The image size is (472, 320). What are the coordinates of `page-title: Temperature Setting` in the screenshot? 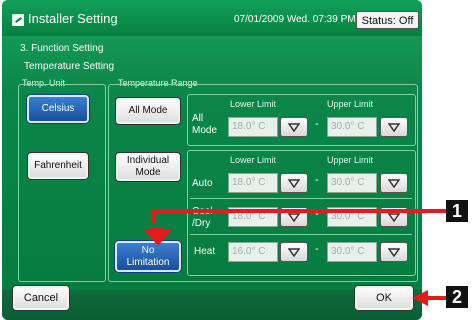 It's located at (69, 66).